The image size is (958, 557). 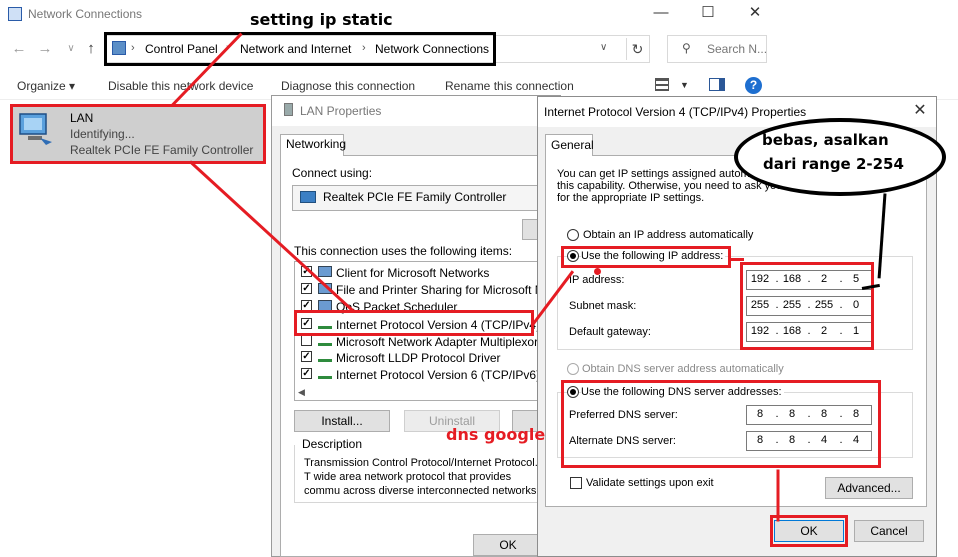 I want to click on minimize-icon: —, so click(x=661, y=13).